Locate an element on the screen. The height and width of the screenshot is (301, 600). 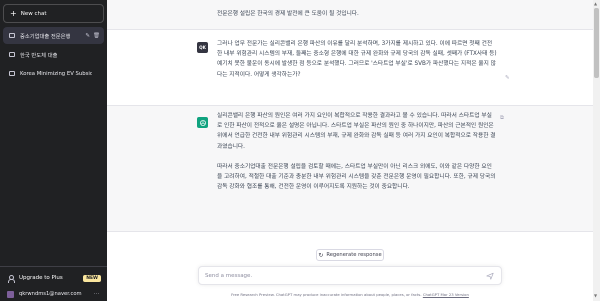
conversation-item: Korea Minimizing EV Subsidy is located at coordinates (53, 73).